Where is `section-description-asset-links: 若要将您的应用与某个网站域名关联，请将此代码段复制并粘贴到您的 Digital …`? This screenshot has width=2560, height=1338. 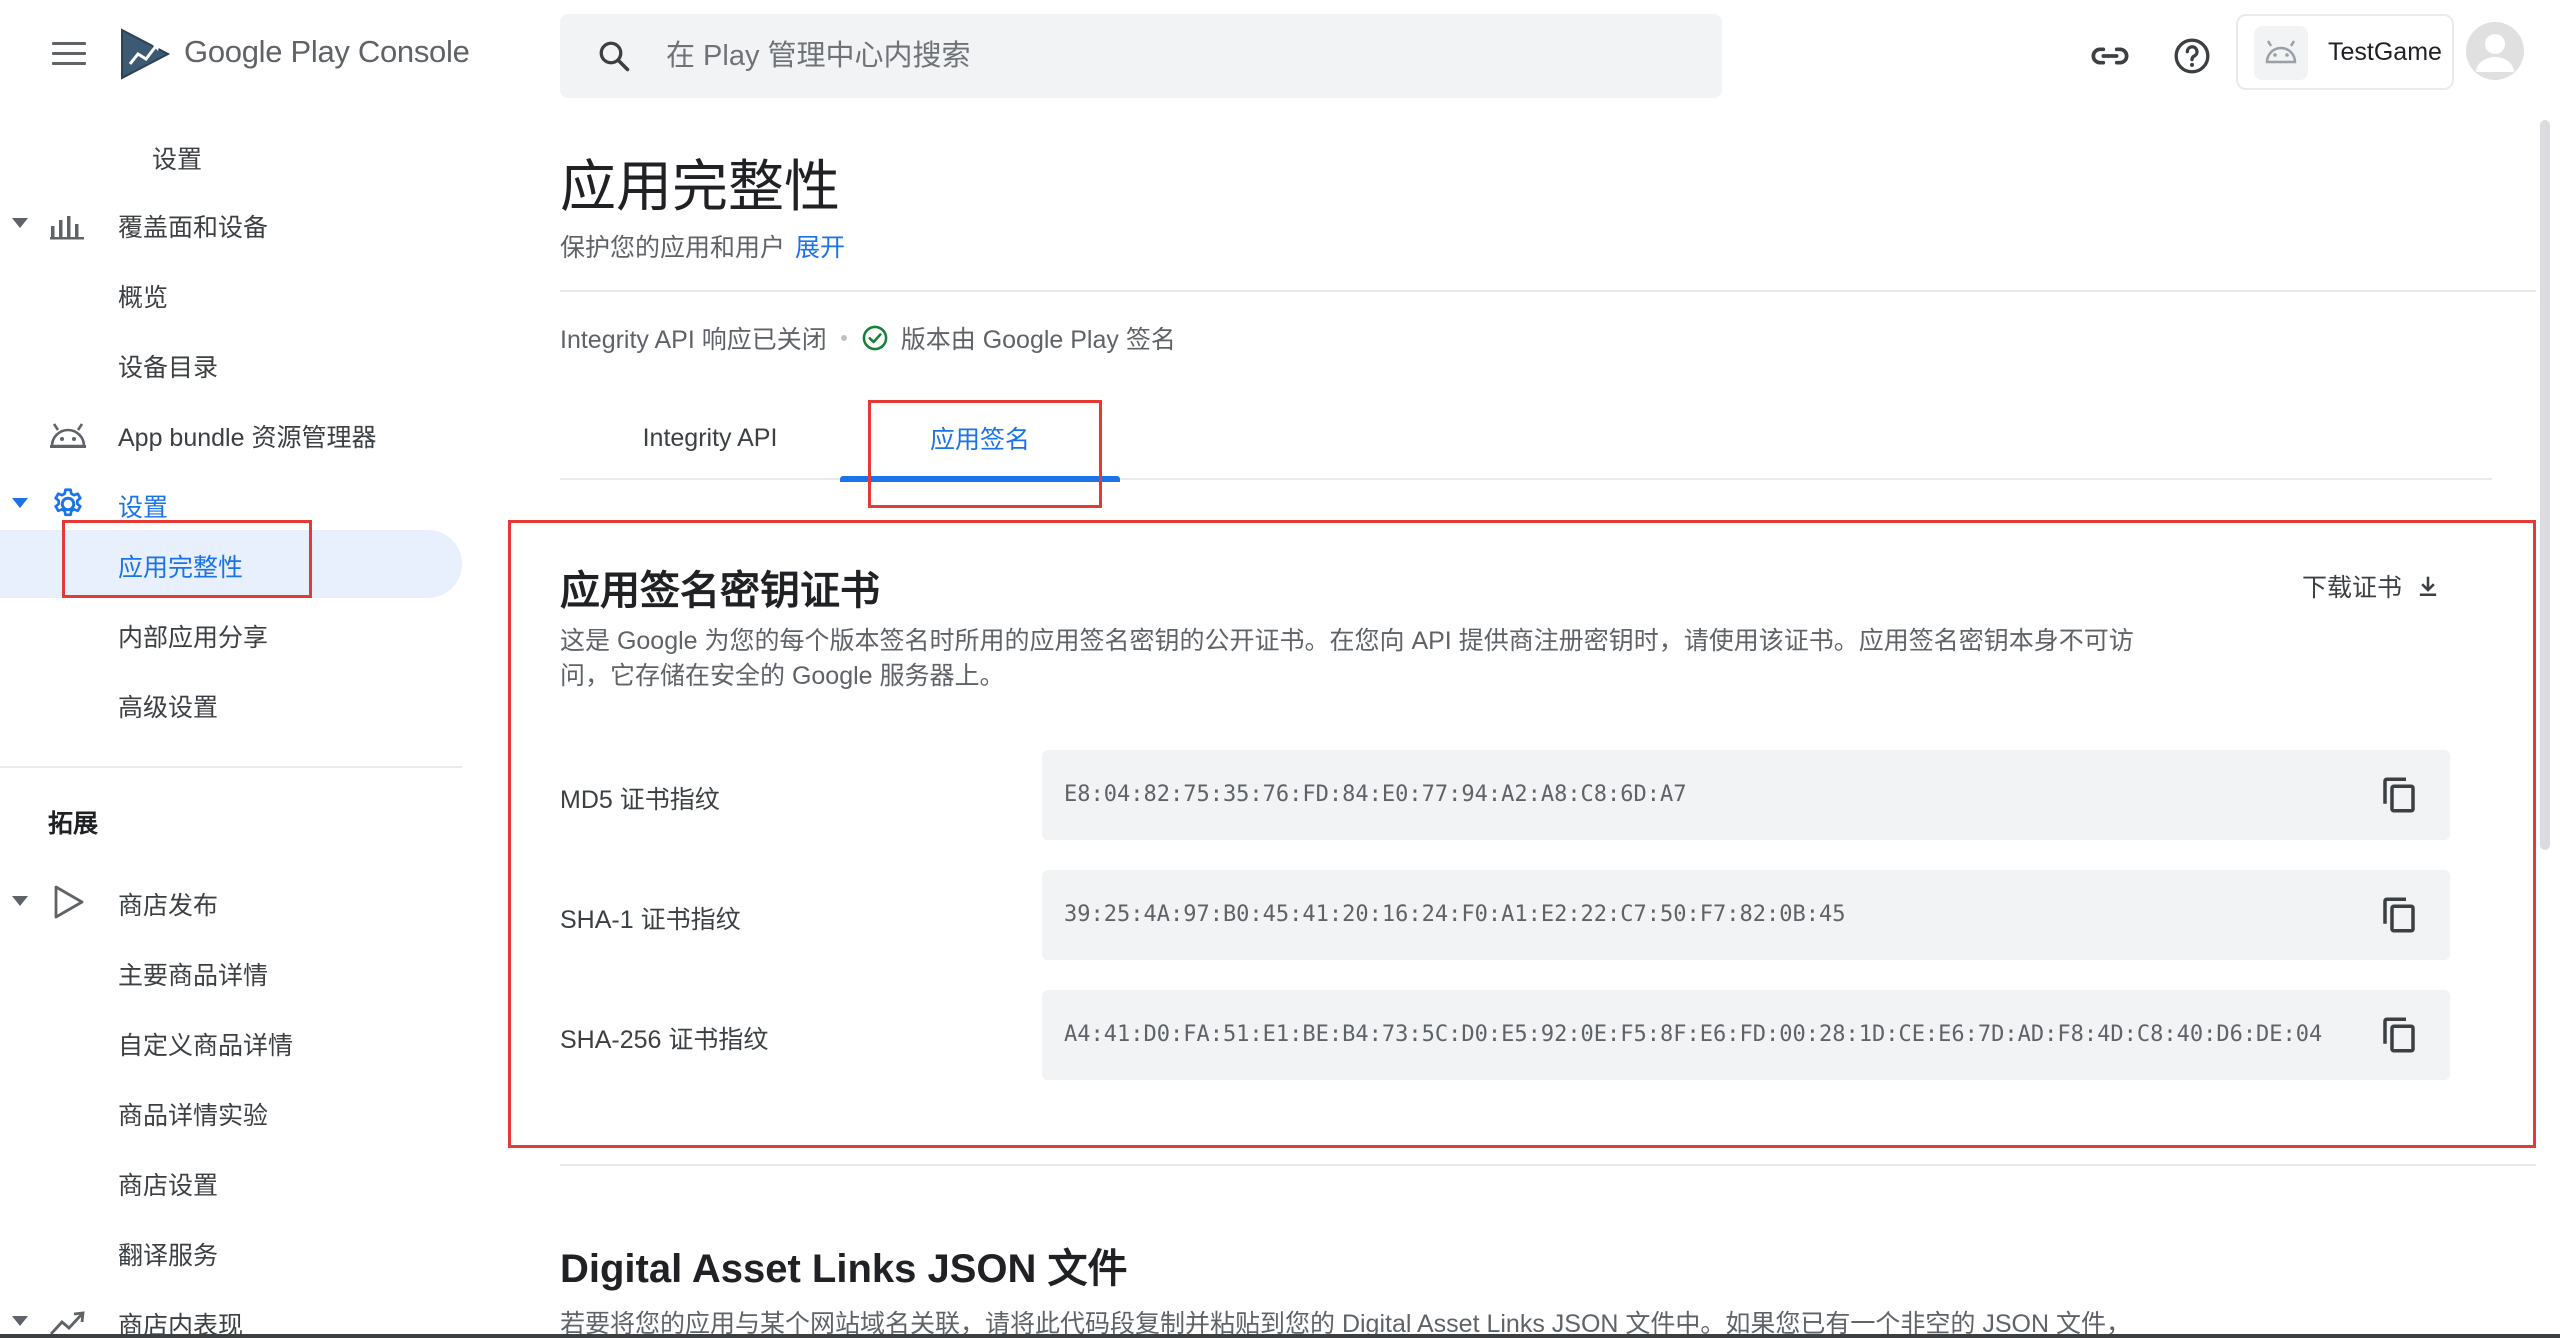 section-description-asset-links: 若要将您的应用与某个网站域名关联，请将此代码段复制并粘贴到您的 Digital … is located at coordinates (1345, 1324).